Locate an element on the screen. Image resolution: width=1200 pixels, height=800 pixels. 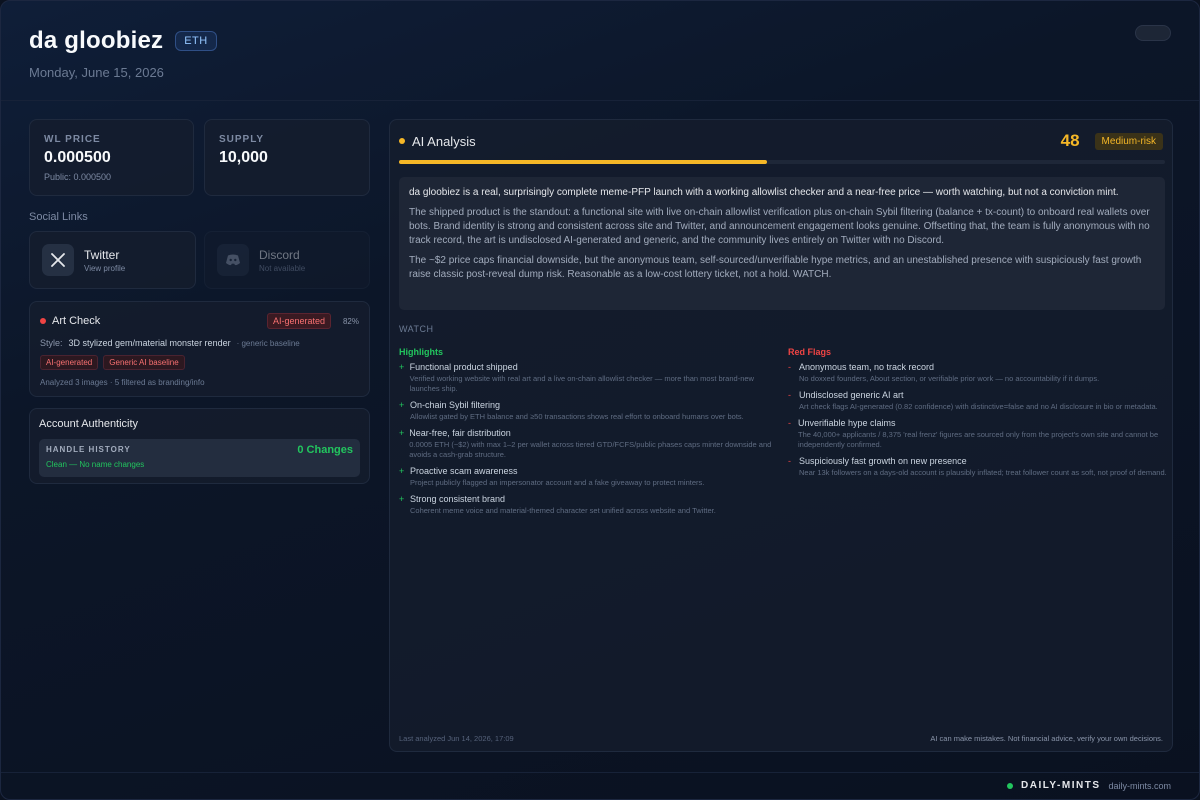
header-toggle is located at coordinates (1153, 33).